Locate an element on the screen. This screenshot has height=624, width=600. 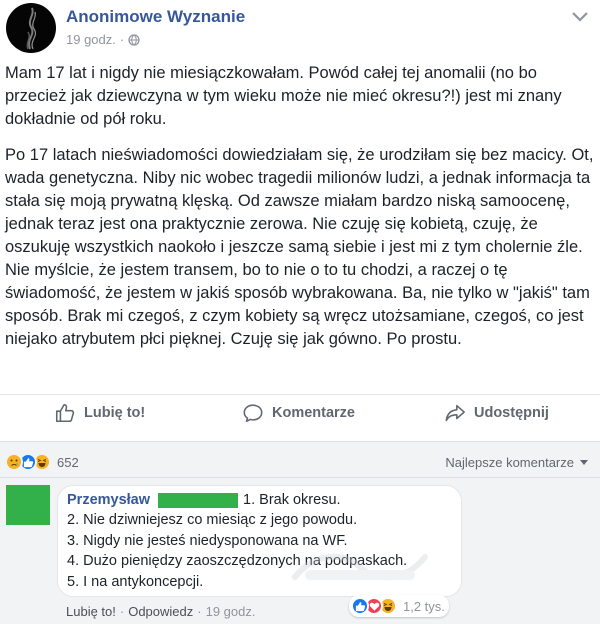
post-meta: 19 godz. · is located at coordinates (103, 39).